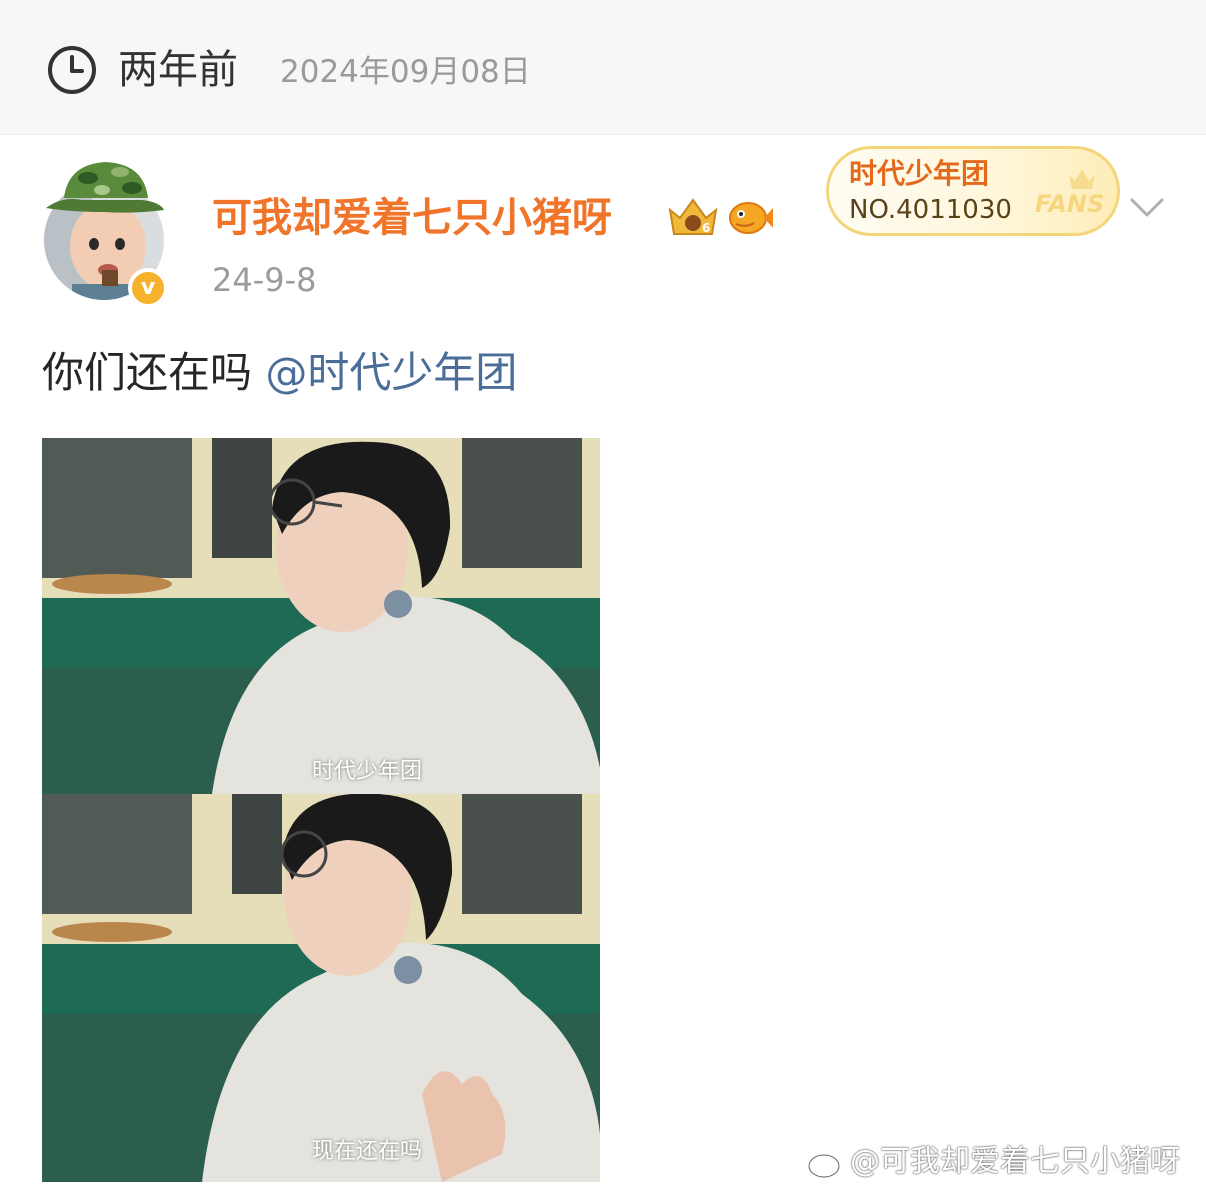 This screenshot has height=1192, width=1206. I want to click on chevron-down-icon, so click(1147, 208).